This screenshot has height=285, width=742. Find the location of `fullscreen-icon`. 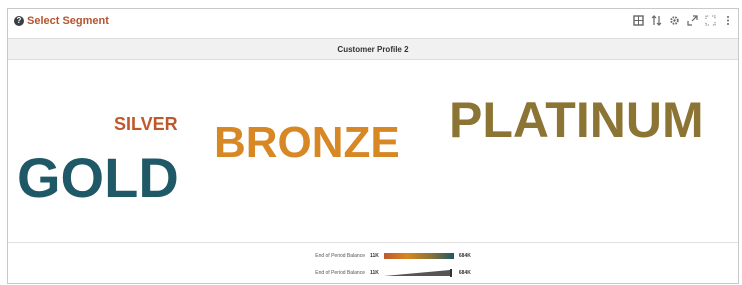

fullscreen-icon is located at coordinates (710, 20).